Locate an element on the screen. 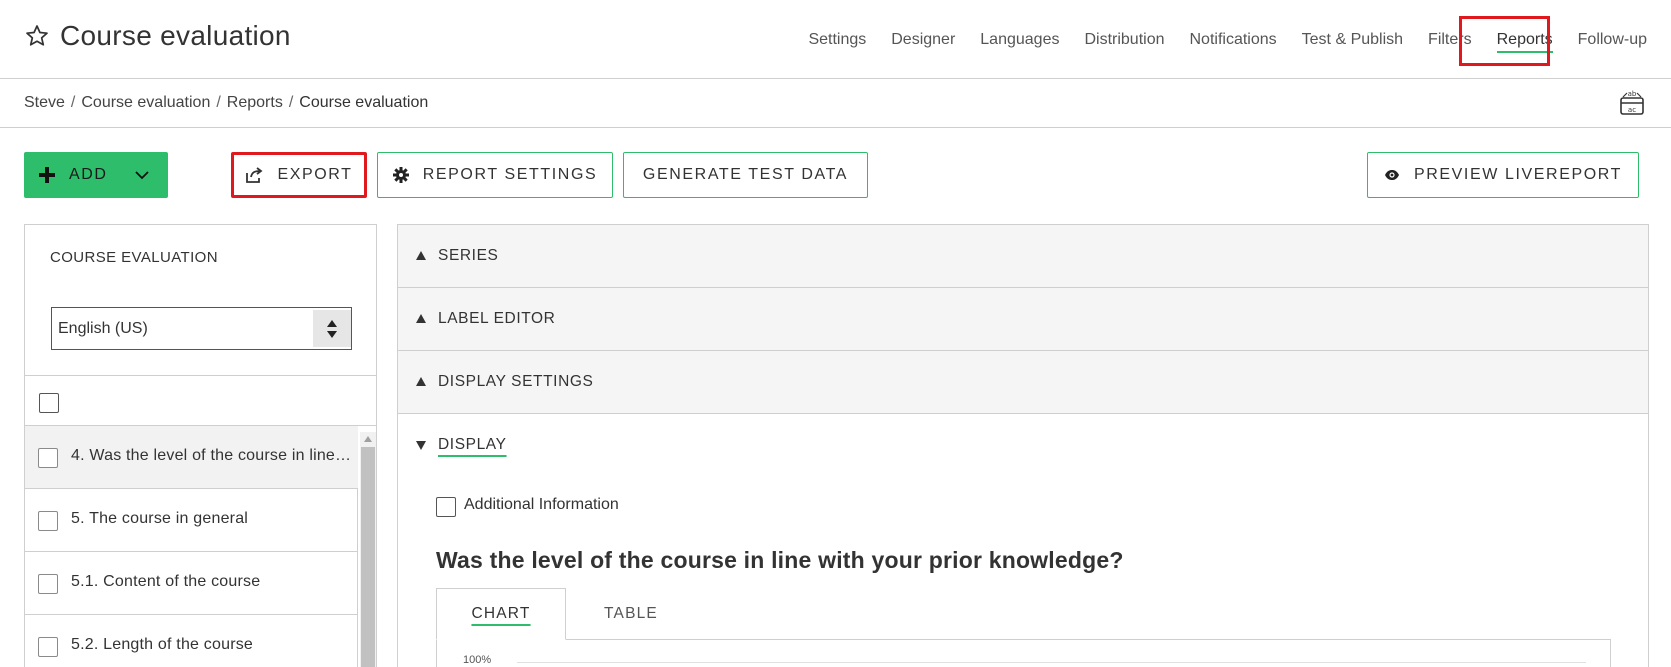 This screenshot has height=667, width=1671. tab-chart-label: CHART is located at coordinates (501, 613).